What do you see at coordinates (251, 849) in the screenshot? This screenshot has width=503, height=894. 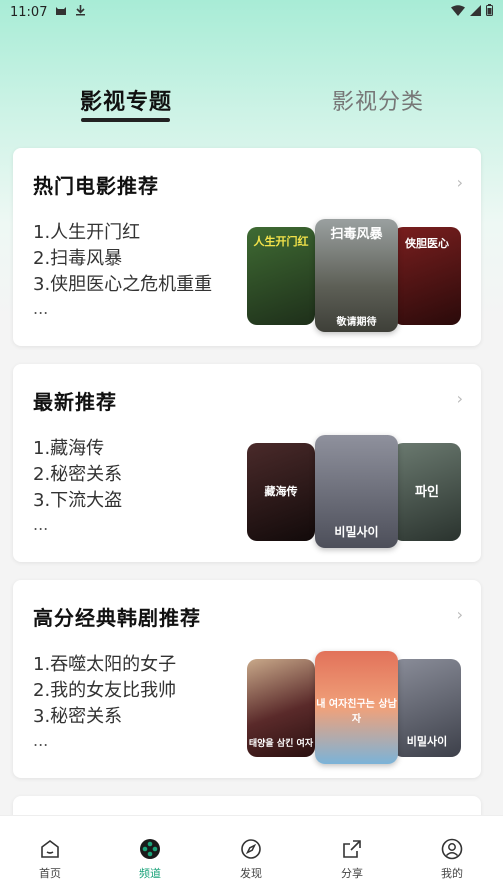 I see `compass-icon` at bounding box center [251, 849].